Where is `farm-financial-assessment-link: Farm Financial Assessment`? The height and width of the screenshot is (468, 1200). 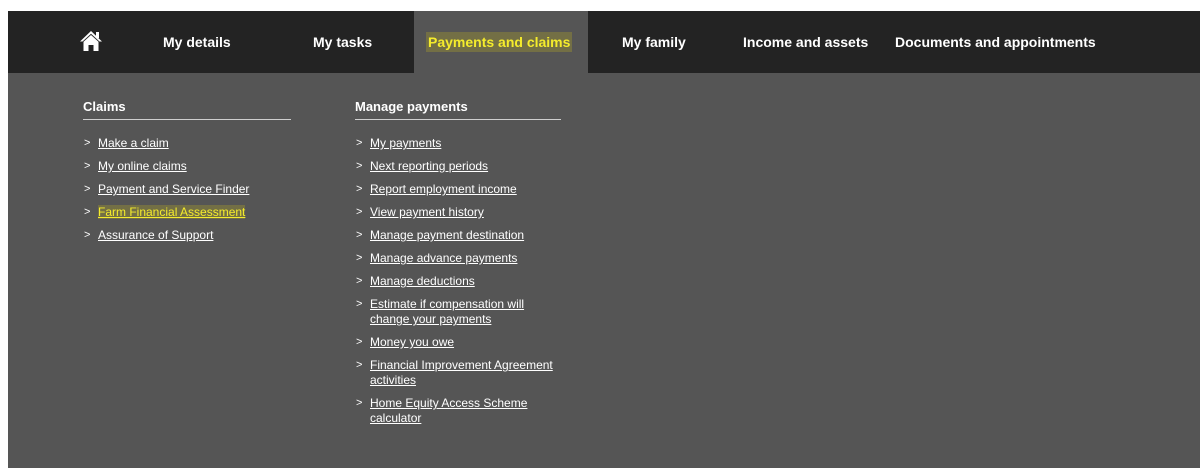
farm-financial-assessment-link: Farm Financial Assessment is located at coordinates (172, 212).